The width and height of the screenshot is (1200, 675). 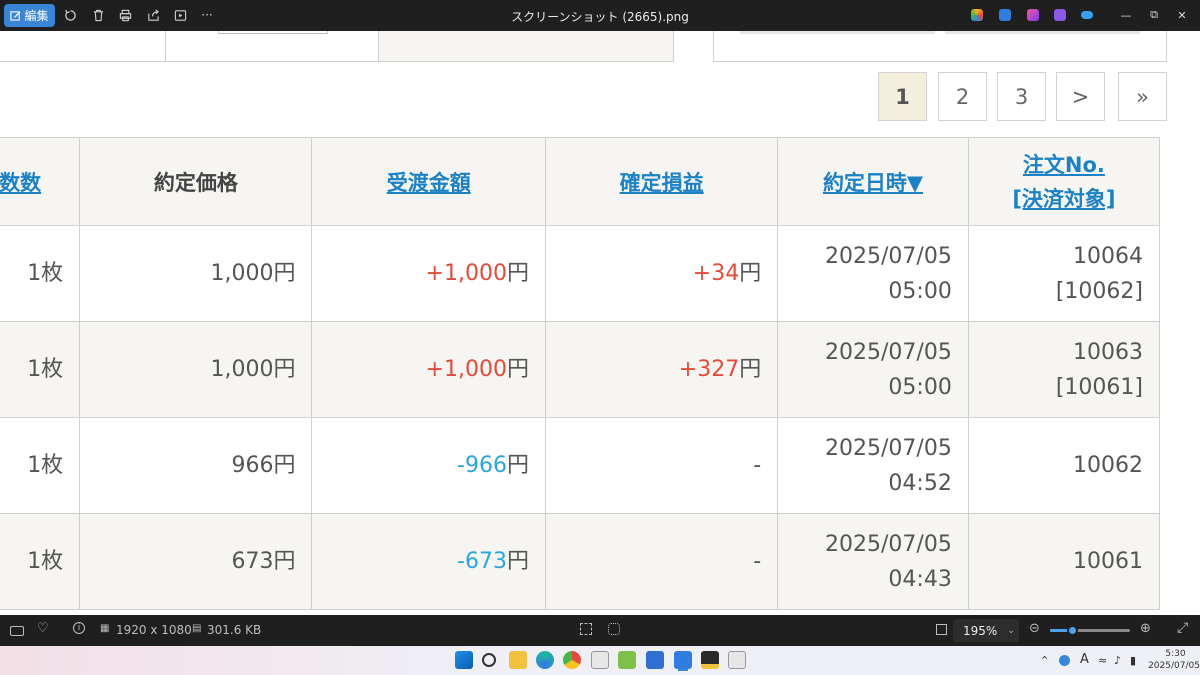 I want to click on pnl-cell: -, so click(x=661, y=561).